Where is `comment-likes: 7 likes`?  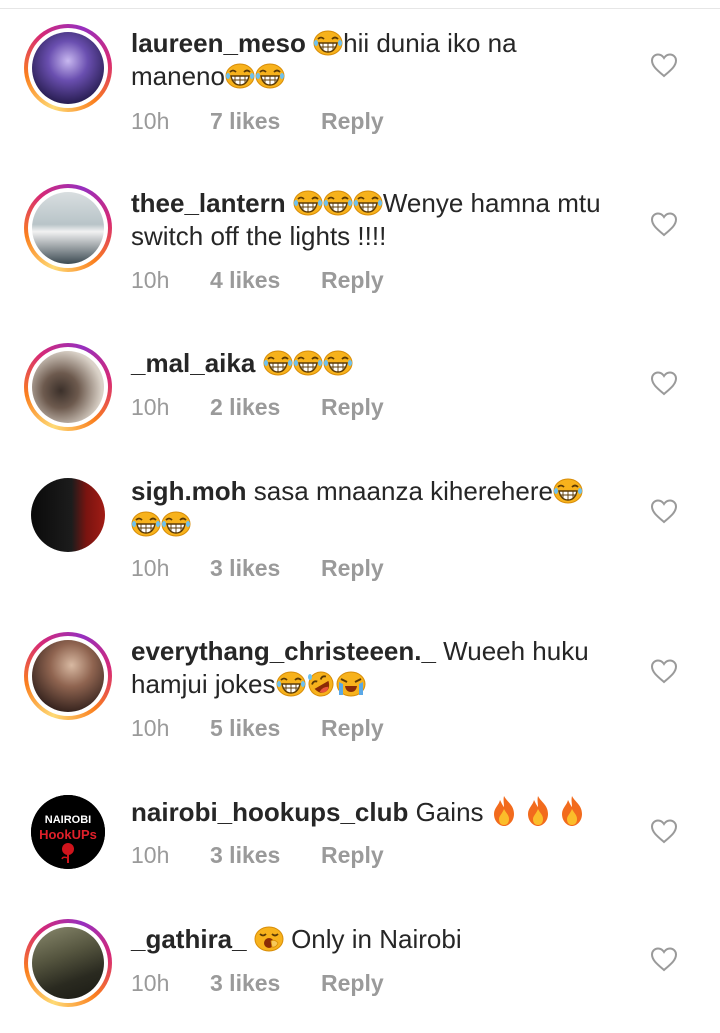 comment-likes: 7 likes is located at coordinates (265, 121).